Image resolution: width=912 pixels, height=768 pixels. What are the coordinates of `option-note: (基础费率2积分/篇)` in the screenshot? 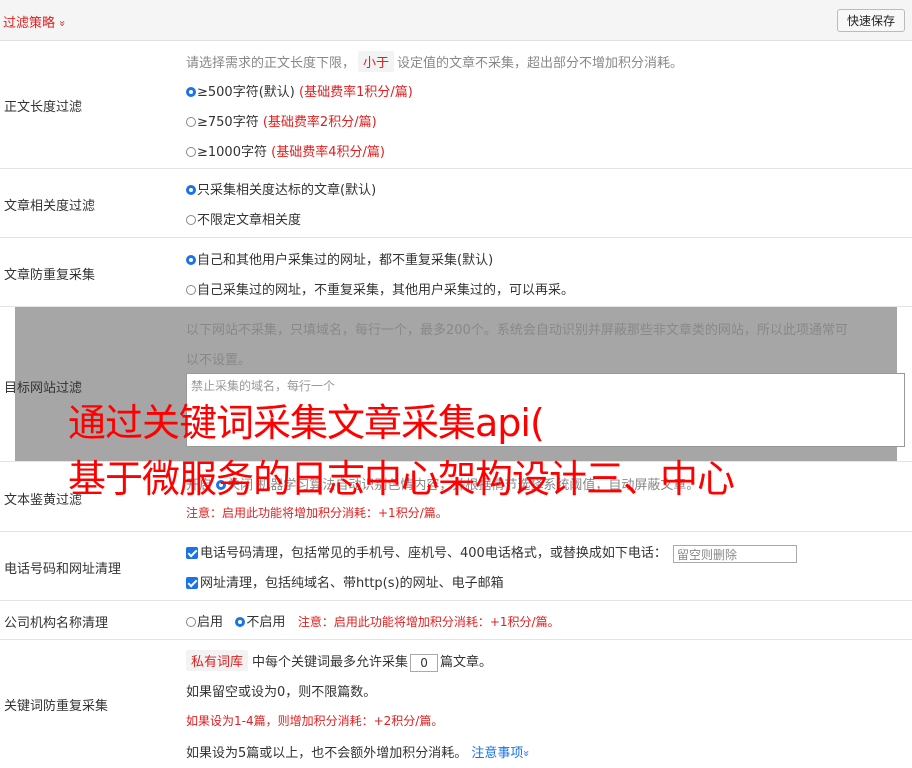 It's located at (319, 122).